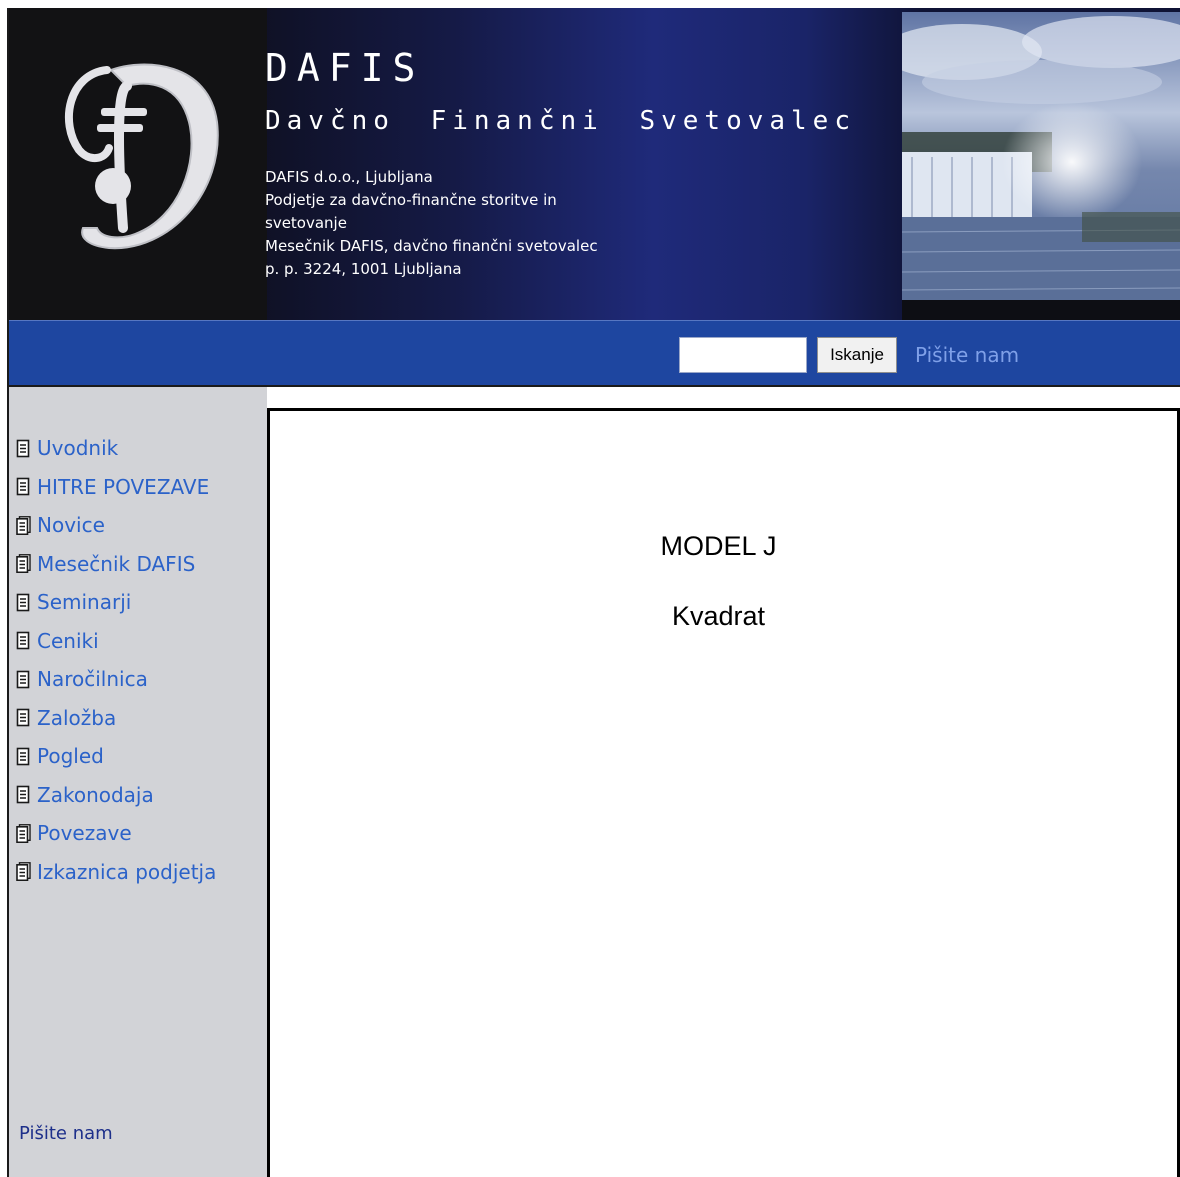 The width and height of the screenshot is (1180, 1177). I want to click on company-line: svetovanje, so click(306, 223).